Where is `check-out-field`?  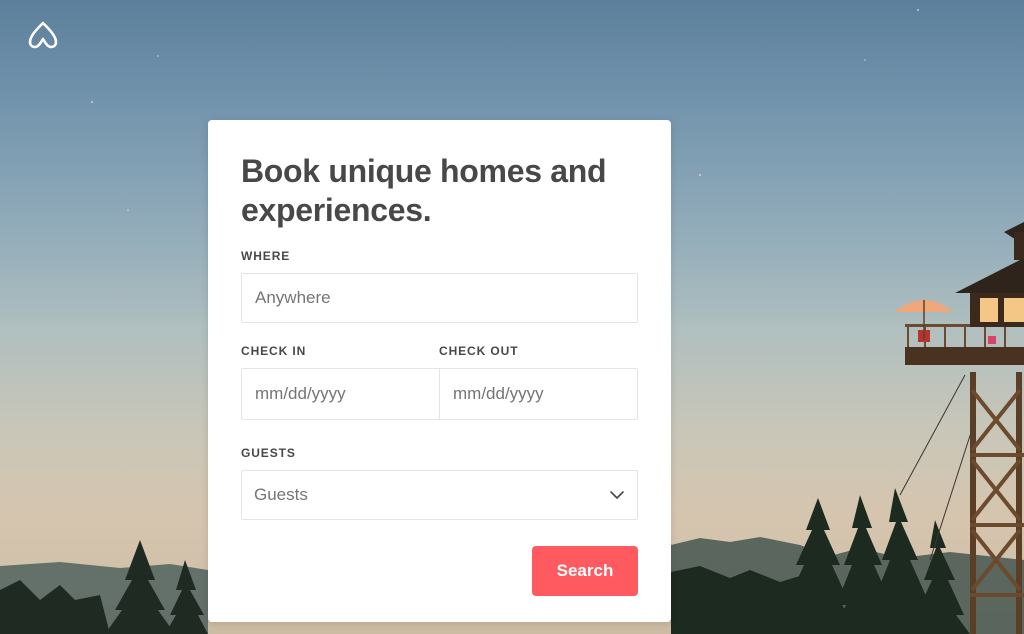 check-out-field is located at coordinates (538, 394).